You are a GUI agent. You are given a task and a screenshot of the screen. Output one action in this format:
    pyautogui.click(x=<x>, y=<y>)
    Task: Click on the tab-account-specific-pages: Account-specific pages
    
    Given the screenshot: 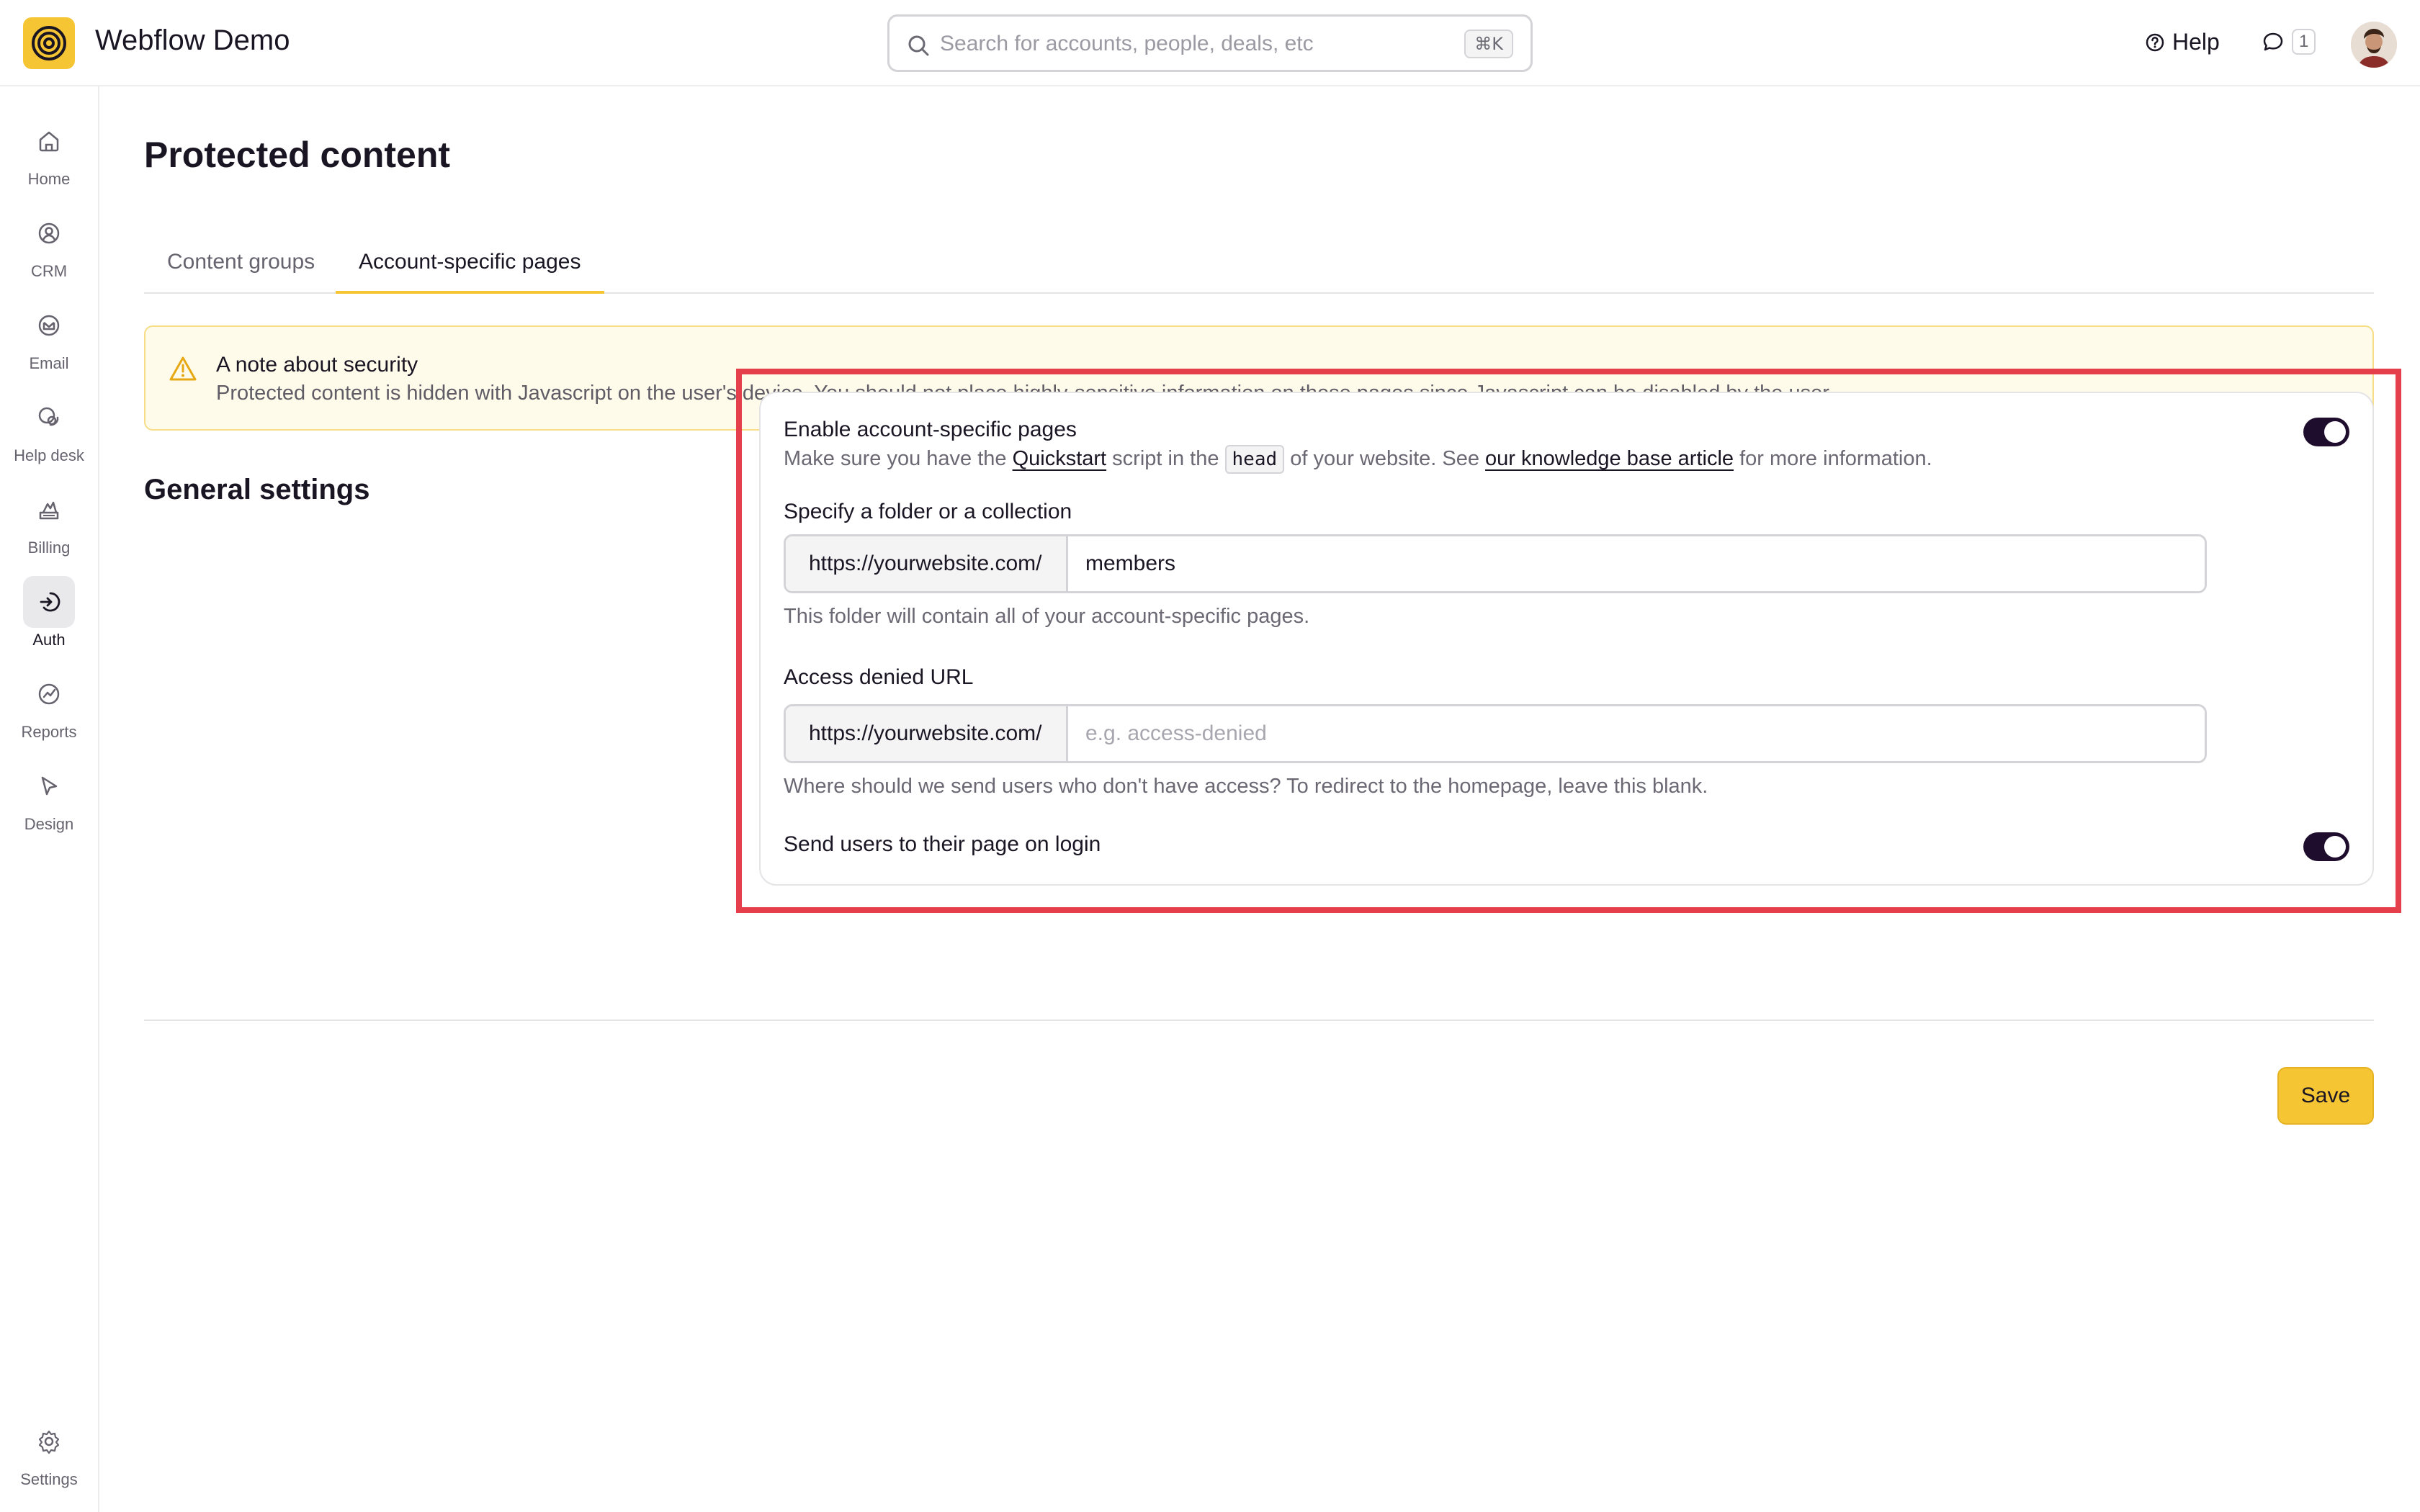 What is the action you would take?
    pyautogui.click(x=470, y=262)
    